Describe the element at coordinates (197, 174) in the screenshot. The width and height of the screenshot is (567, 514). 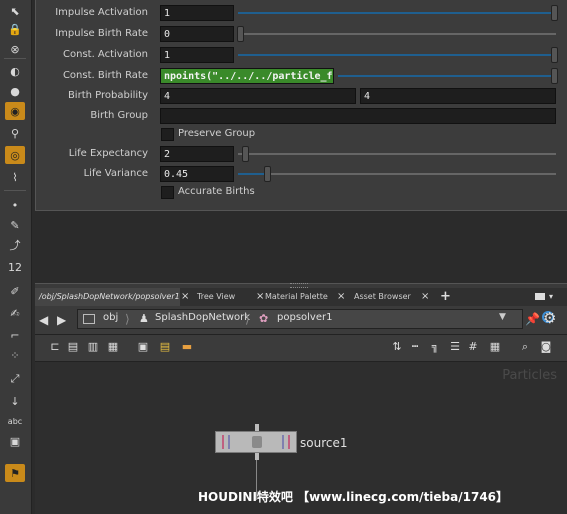
I see `life-variance-field: 0.45` at that location.